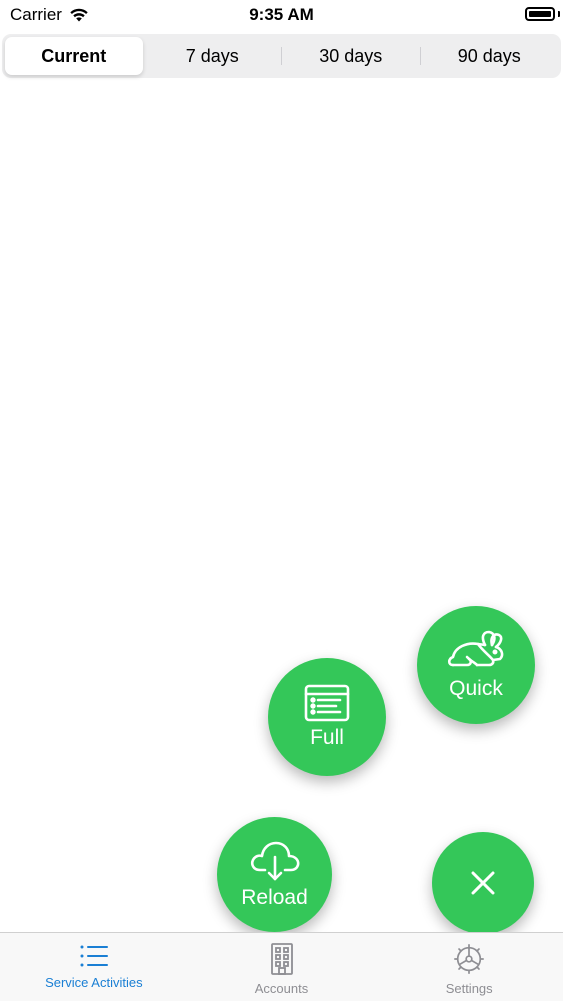 Image resolution: width=563 pixels, height=1001 pixels. Describe the element at coordinates (490, 56) in the screenshot. I see `segment-90-days: 90 days` at that location.